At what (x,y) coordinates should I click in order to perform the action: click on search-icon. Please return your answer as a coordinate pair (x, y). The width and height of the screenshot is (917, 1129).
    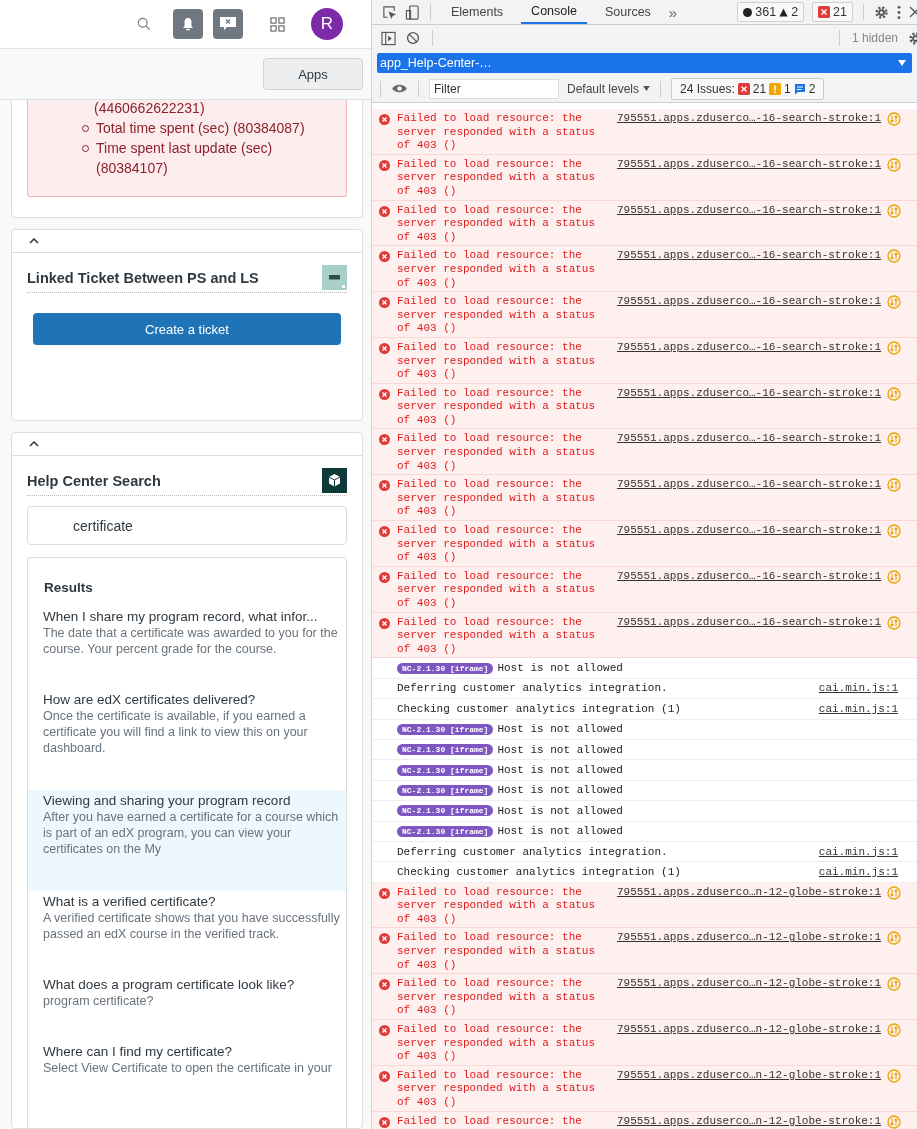
    Looking at the image, I should click on (144, 24).